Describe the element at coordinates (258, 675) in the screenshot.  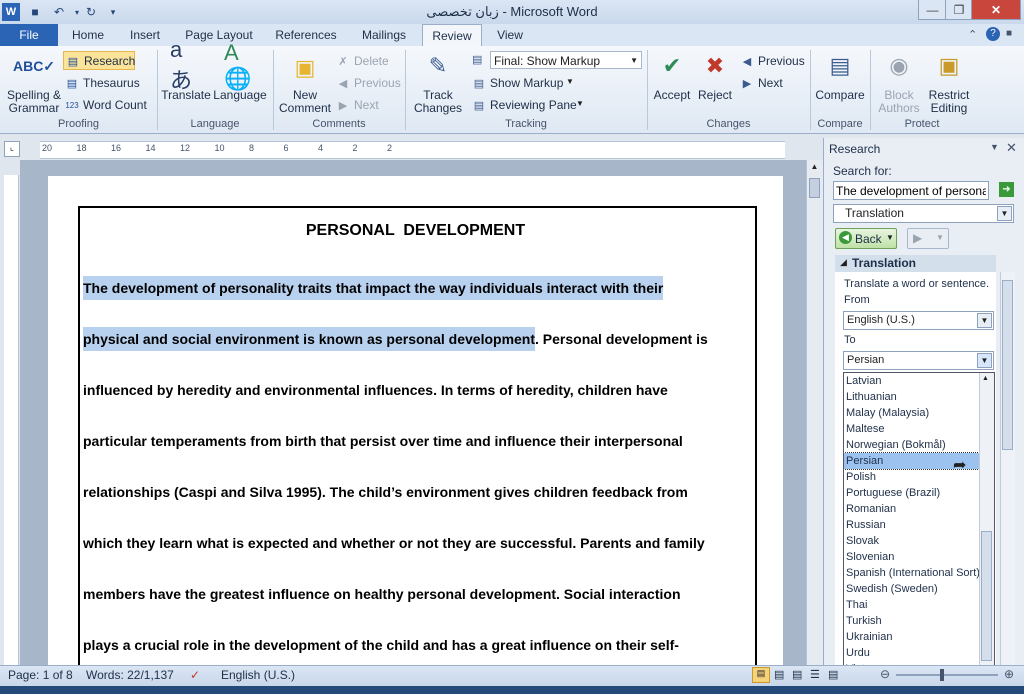
I see `language-status: English (U.S.)` at that location.